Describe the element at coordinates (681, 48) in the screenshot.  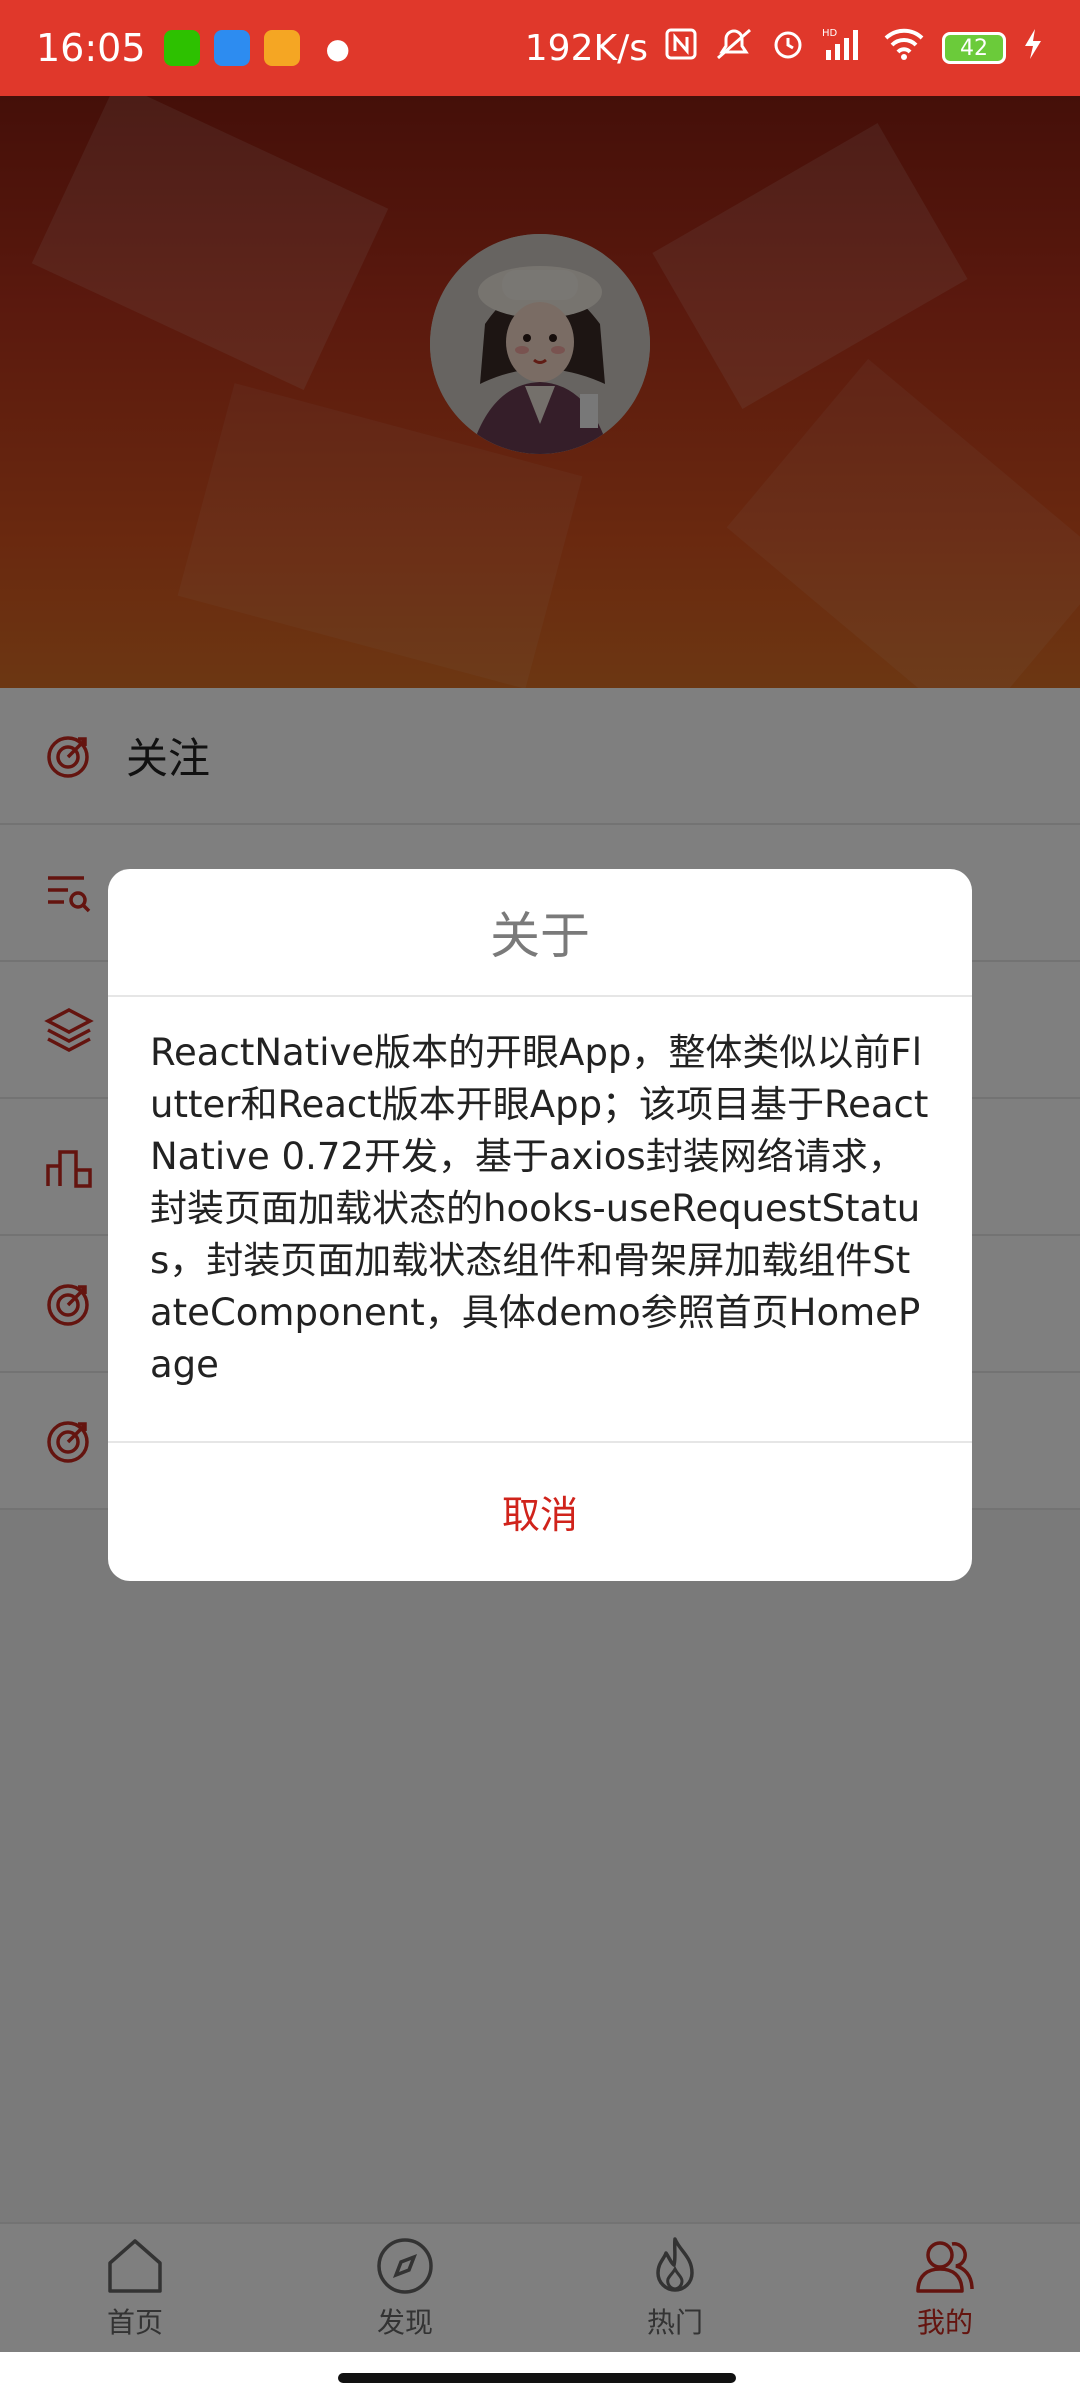
I see `nfc-icon` at that location.